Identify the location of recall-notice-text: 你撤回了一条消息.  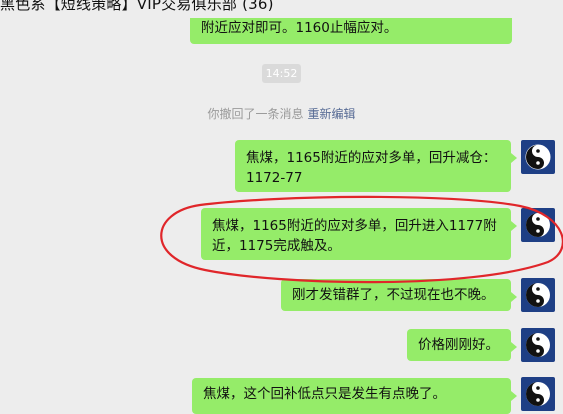
(255, 114).